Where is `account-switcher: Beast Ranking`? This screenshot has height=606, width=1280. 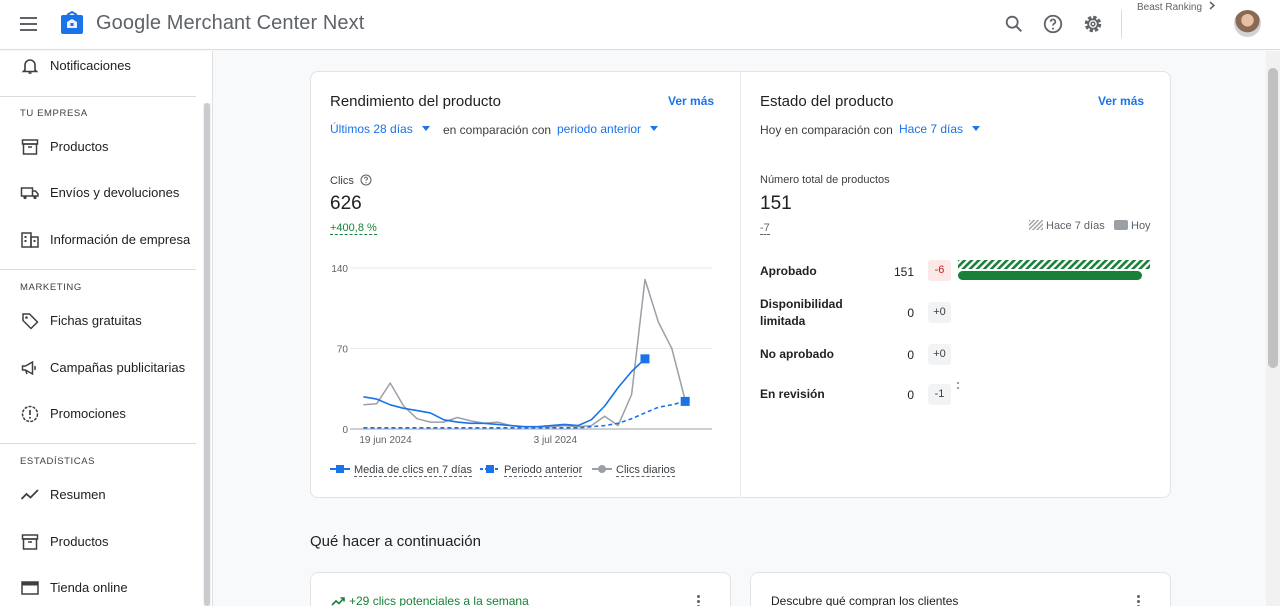
account-switcher: Beast Ranking is located at coordinates (1176, 7).